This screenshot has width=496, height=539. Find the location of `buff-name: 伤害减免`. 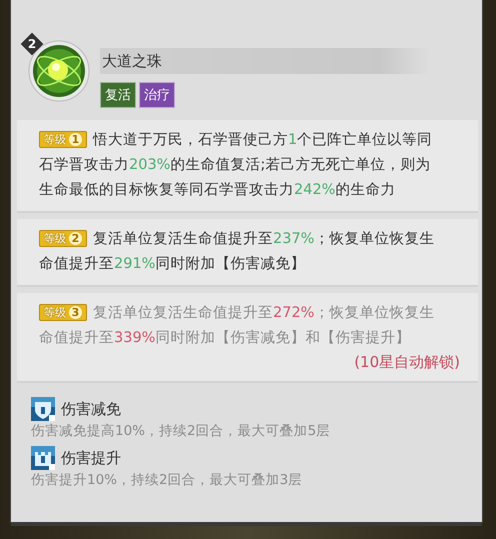

buff-name: 伤害减免 is located at coordinates (91, 409).